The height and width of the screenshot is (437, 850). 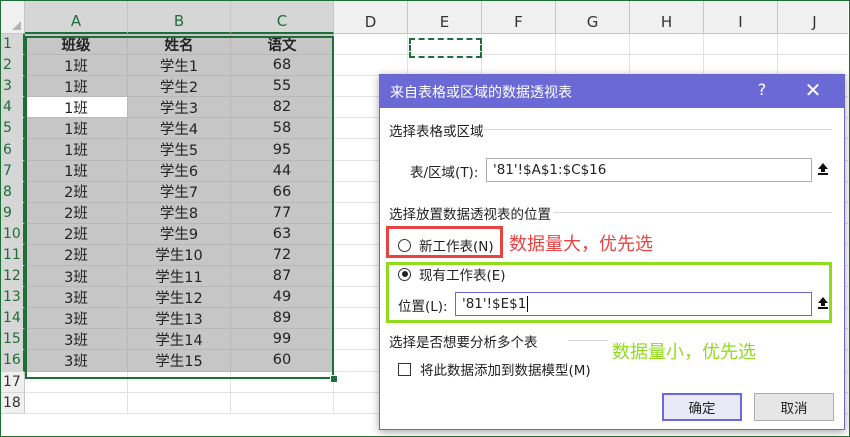 What do you see at coordinates (494, 369) in the screenshot?
I see `checkbox-data-model: 将此数据添加到数据模型(M)` at bounding box center [494, 369].